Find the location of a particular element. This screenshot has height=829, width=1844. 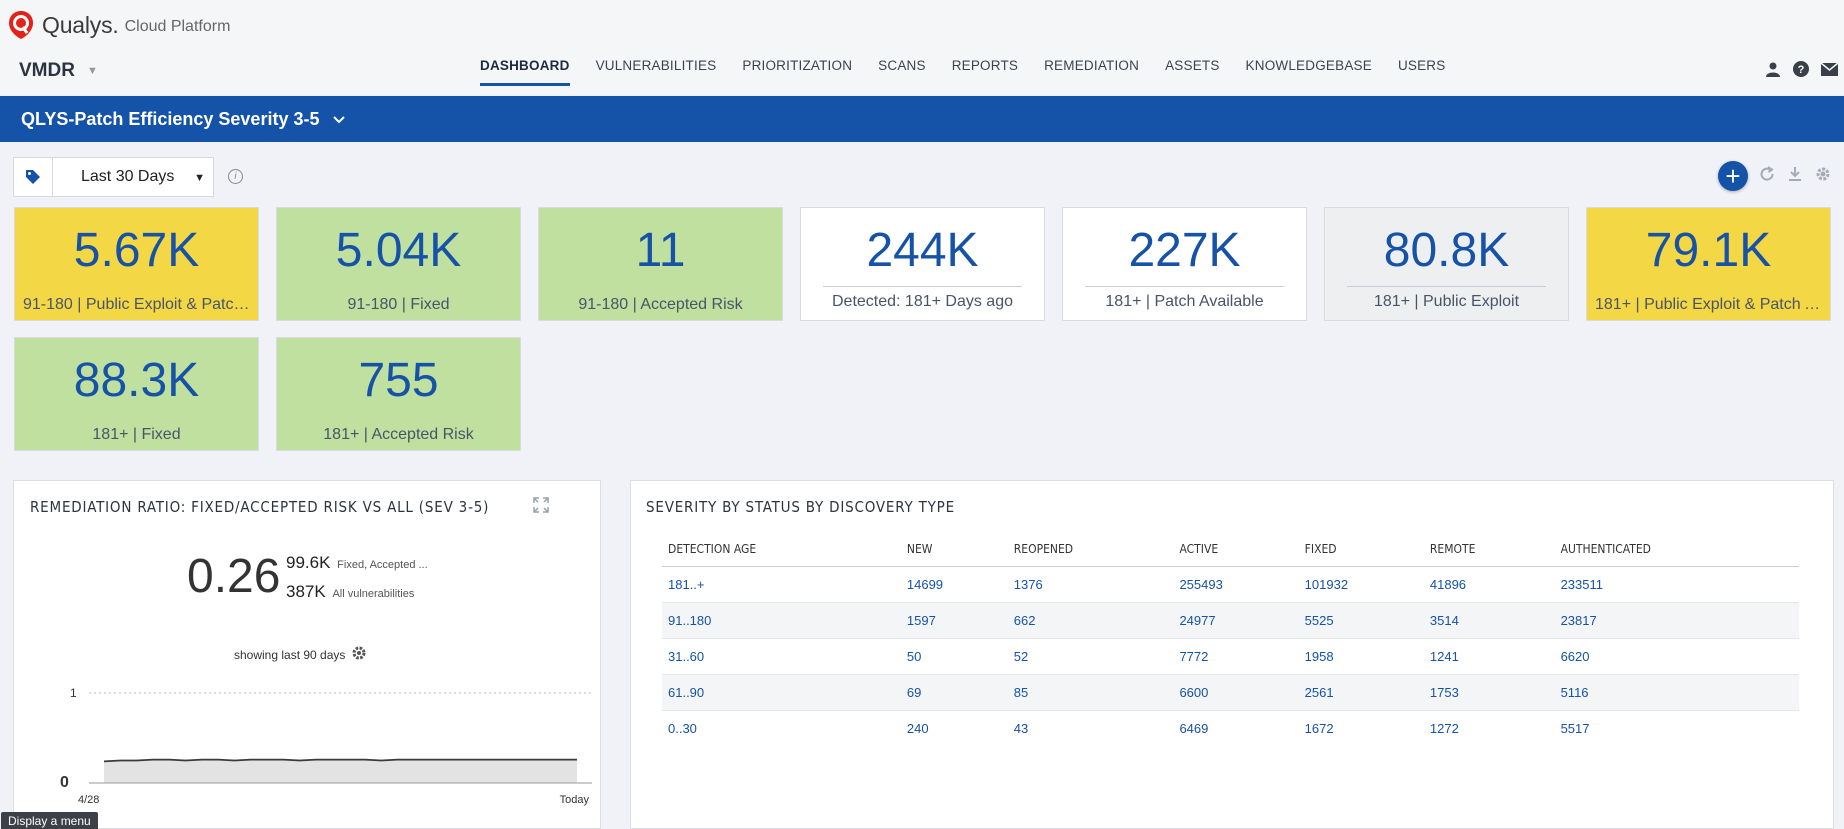

chevron-down-icon is located at coordinates (339, 119).